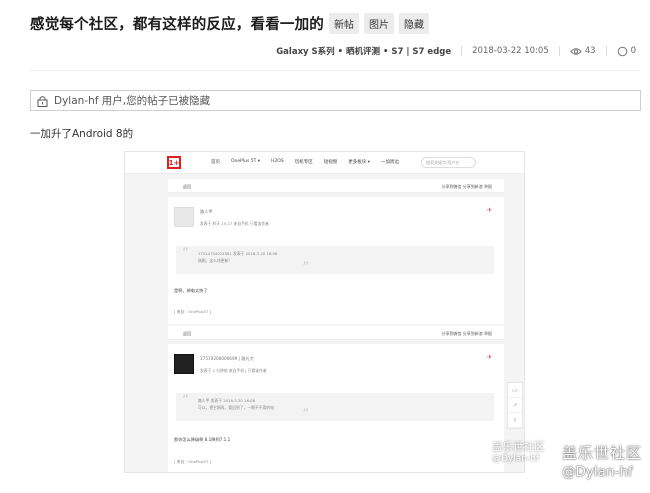  What do you see at coordinates (414, 23) in the screenshot?
I see `tag-hidden: 隐藏` at bounding box center [414, 23].